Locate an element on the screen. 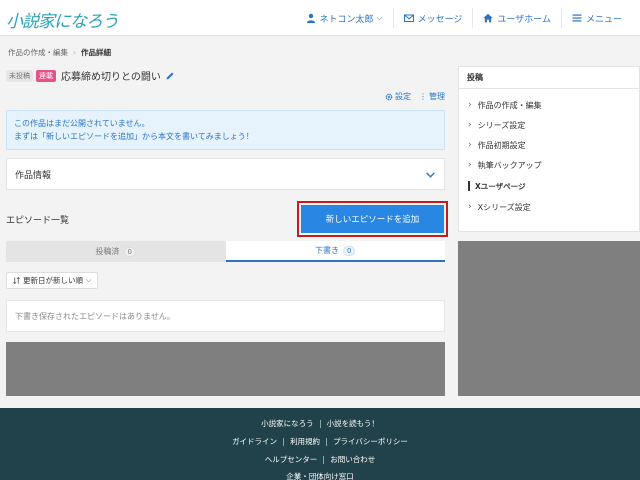  user-home-label: ユーザホーム is located at coordinates (524, 19).